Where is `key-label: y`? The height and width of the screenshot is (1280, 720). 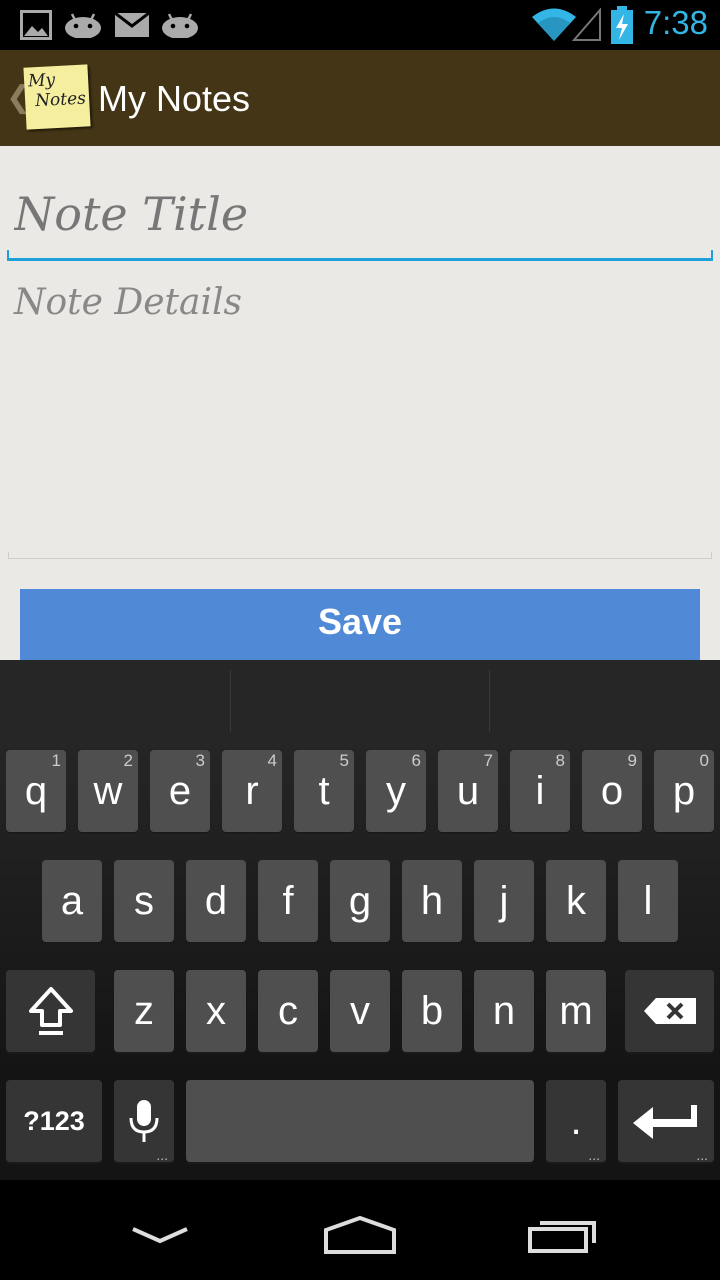
key-label: y is located at coordinates (396, 790).